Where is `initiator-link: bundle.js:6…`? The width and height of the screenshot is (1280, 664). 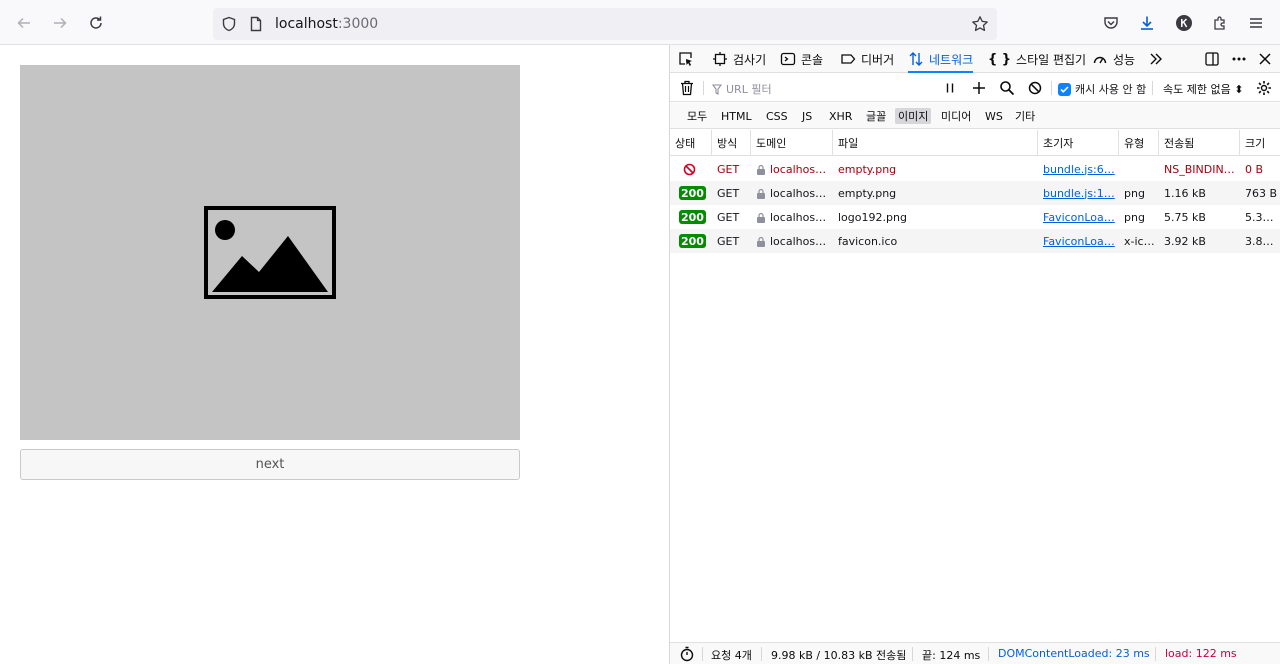 initiator-link: bundle.js:6… is located at coordinates (1079, 169).